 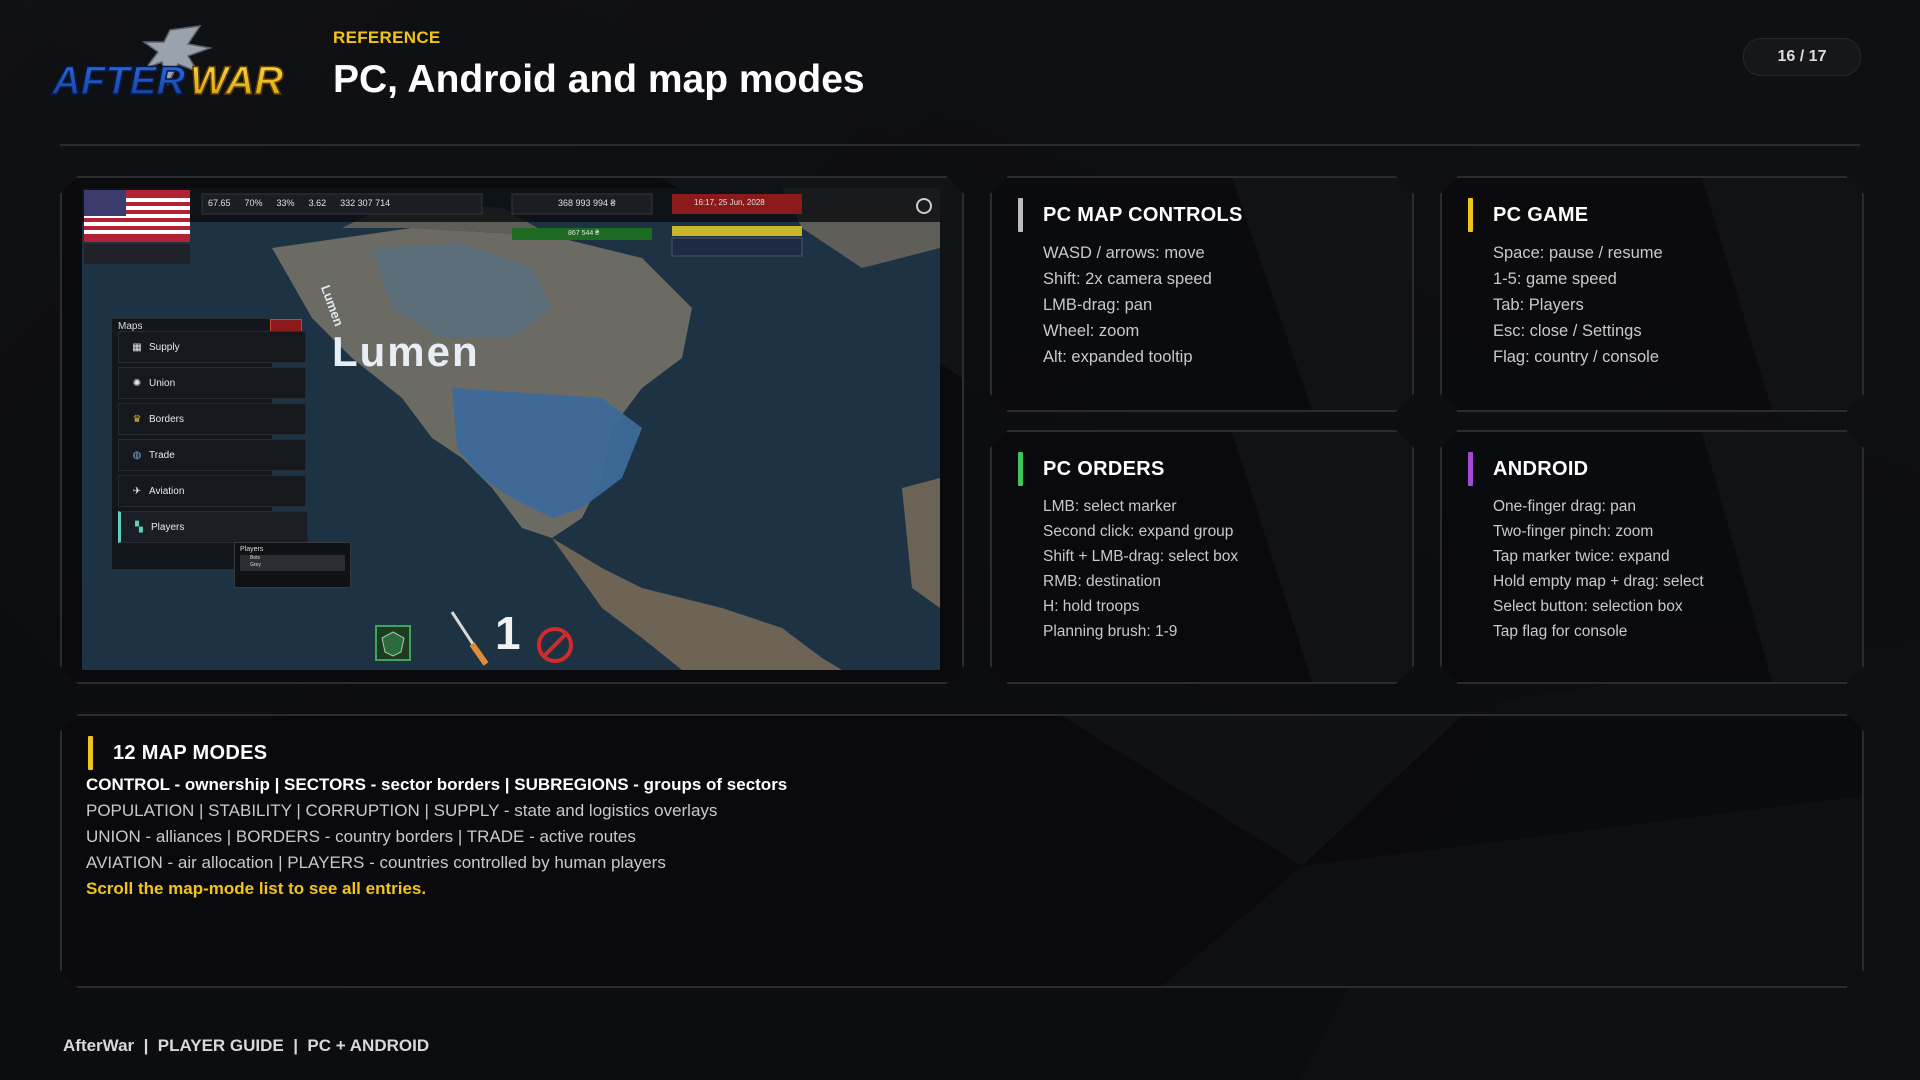 I want to click on control-line: Two-finger pinch: zoom, so click(x=1573, y=531).